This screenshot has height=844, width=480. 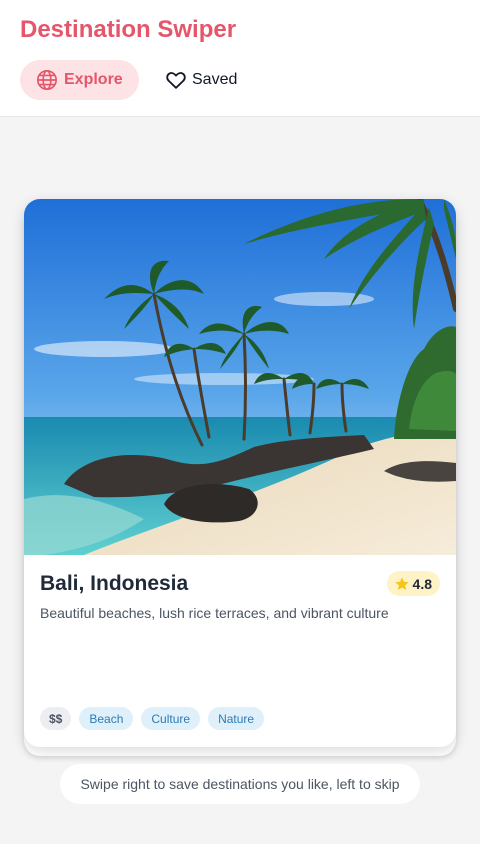 What do you see at coordinates (56, 718) in the screenshot?
I see `price-tag: $$` at bounding box center [56, 718].